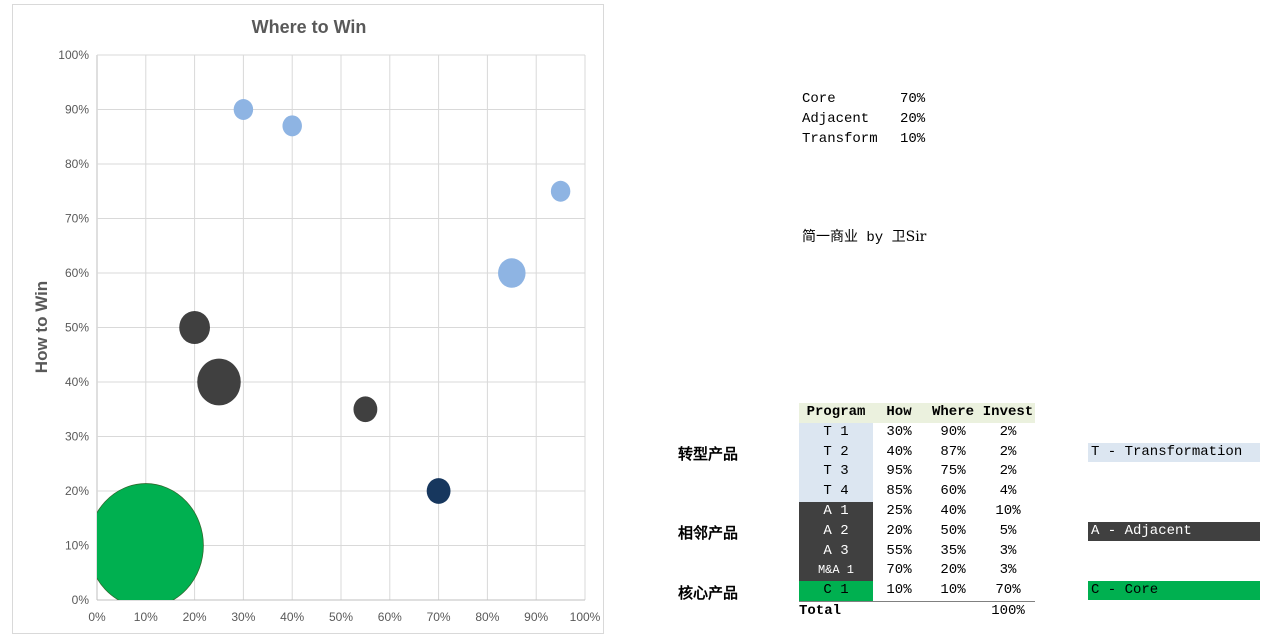 The width and height of the screenshot is (1280, 644). What do you see at coordinates (77, 328) in the screenshot?
I see `y-tick-label: 50%` at bounding box center [77, 328].